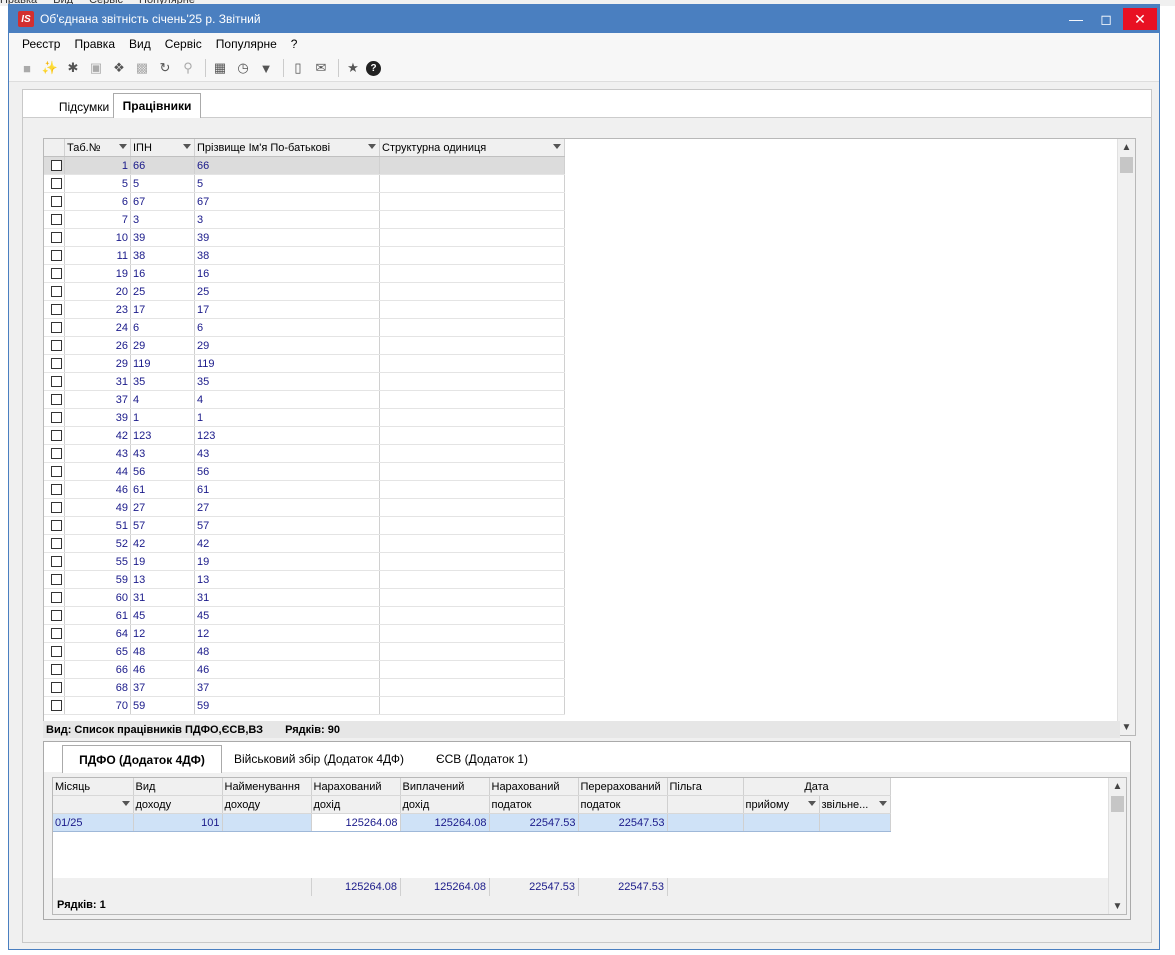 Image resolution: width=1175 pixels, height=955 pixels. What do you see at coordinates (97, 489) in the screenshot?
I see `cell-tab-number: 46` at bounding box center [97, 489].